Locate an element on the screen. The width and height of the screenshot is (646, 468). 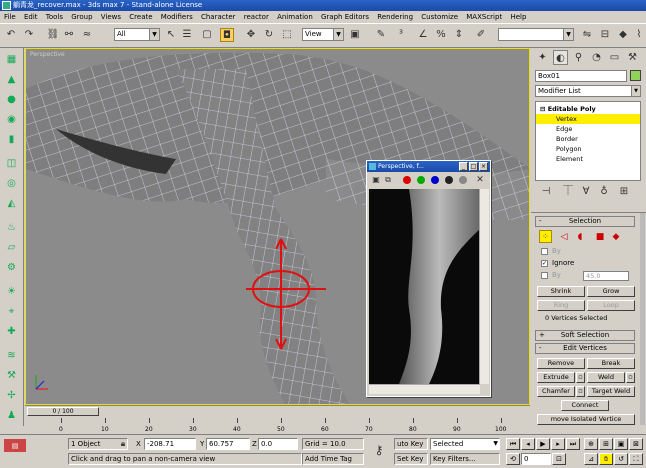
pivot-center-icon: ▣ is located at coordinates (355, 35).